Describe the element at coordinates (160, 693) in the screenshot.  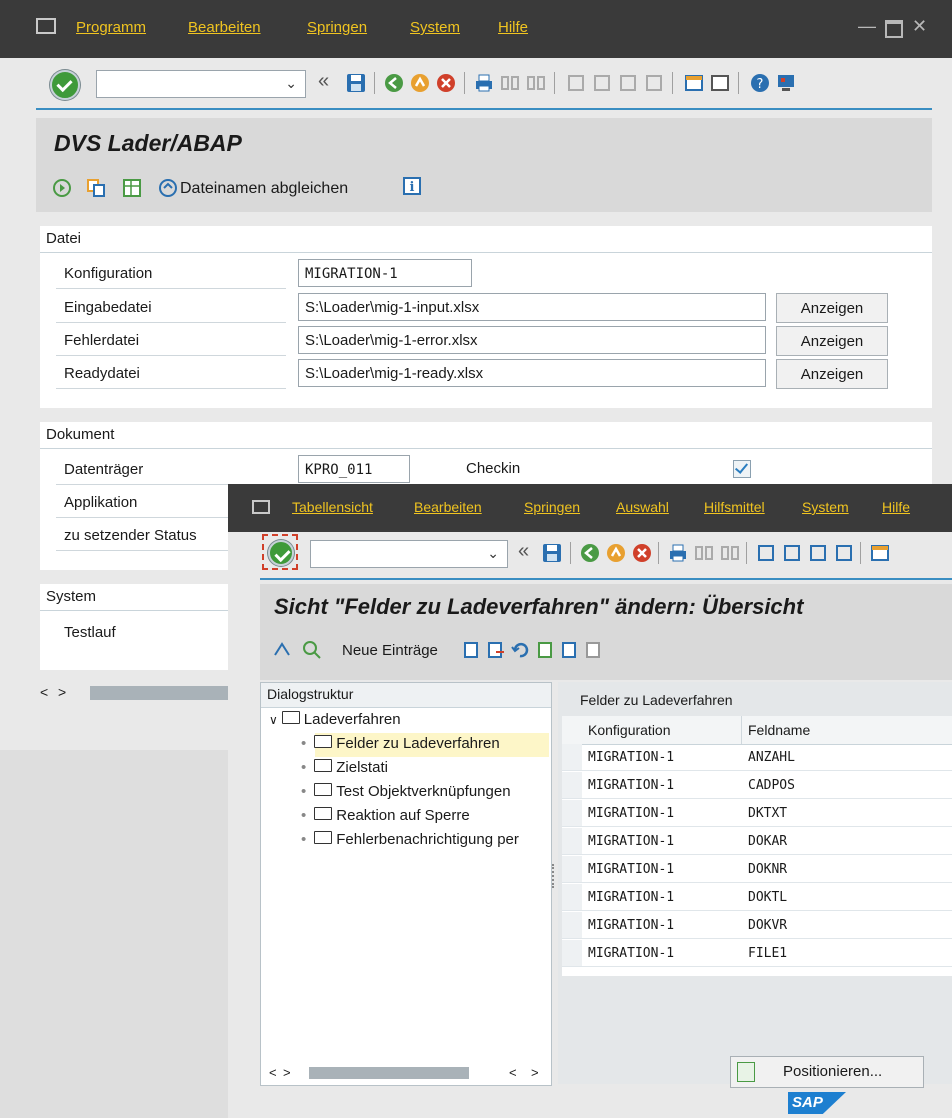
I see `horizontal-scrollbar` at that location.